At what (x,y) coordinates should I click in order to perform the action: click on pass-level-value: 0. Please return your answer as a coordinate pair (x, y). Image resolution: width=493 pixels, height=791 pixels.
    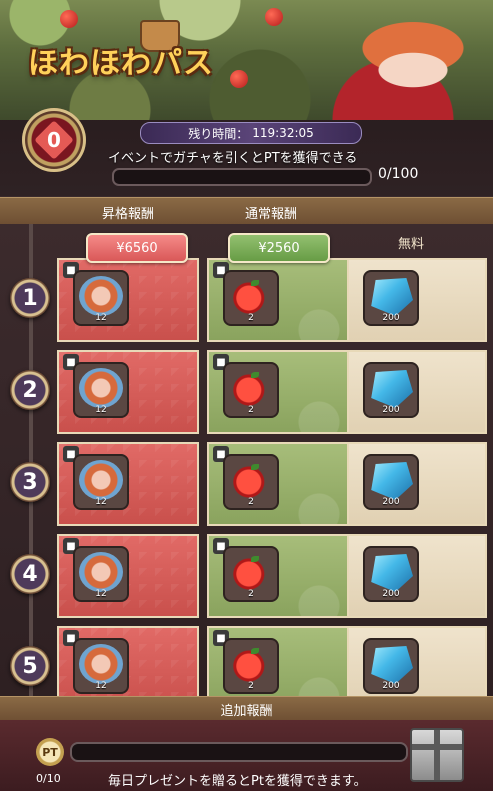
    Looking at the image, I should click on (54, 140).